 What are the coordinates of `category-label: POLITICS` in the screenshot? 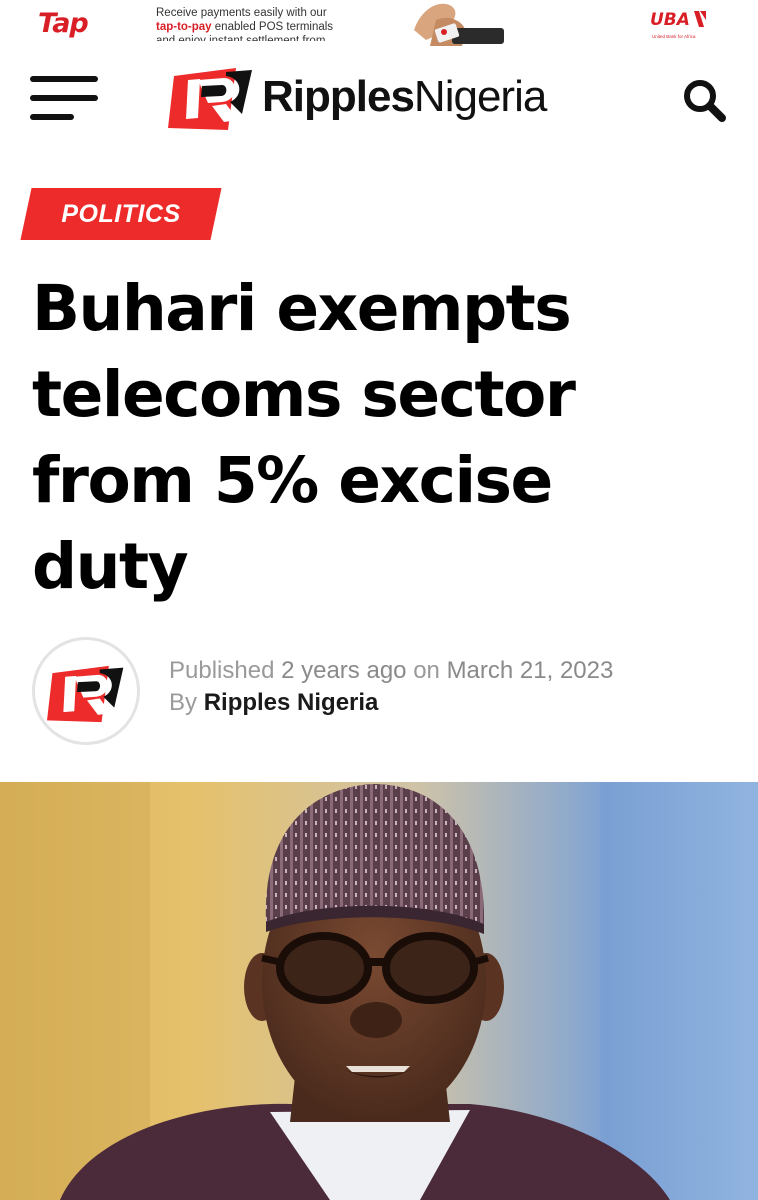 It's located at (121, 213).